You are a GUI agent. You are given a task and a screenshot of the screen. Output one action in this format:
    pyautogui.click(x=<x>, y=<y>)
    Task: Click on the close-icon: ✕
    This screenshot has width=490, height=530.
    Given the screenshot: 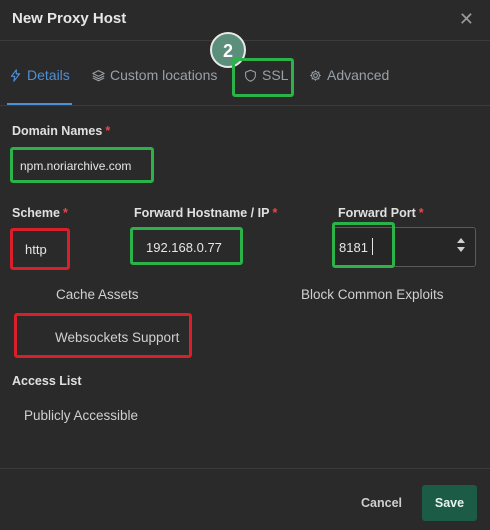 What is the action you would take?
    pyautogui.click(x=466, y=19)
    